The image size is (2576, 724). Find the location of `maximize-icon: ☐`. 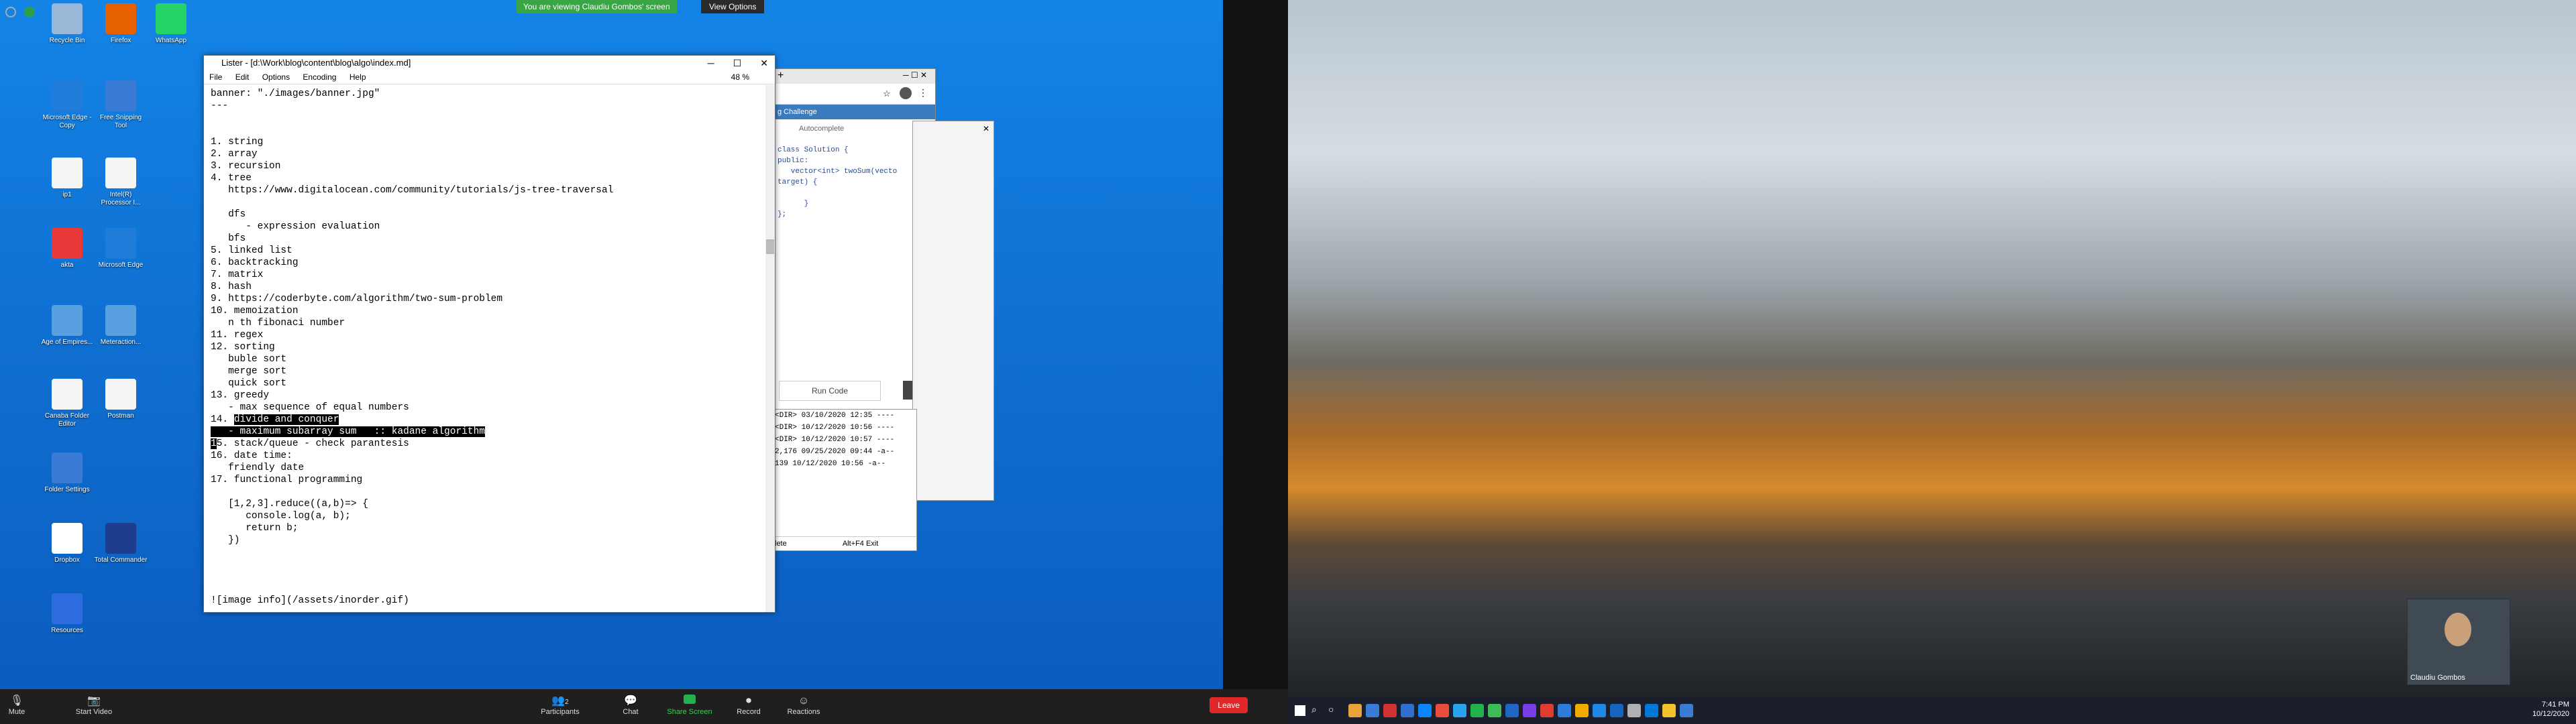

maximize-icon: ☐ is located at coordinates (737, 63).